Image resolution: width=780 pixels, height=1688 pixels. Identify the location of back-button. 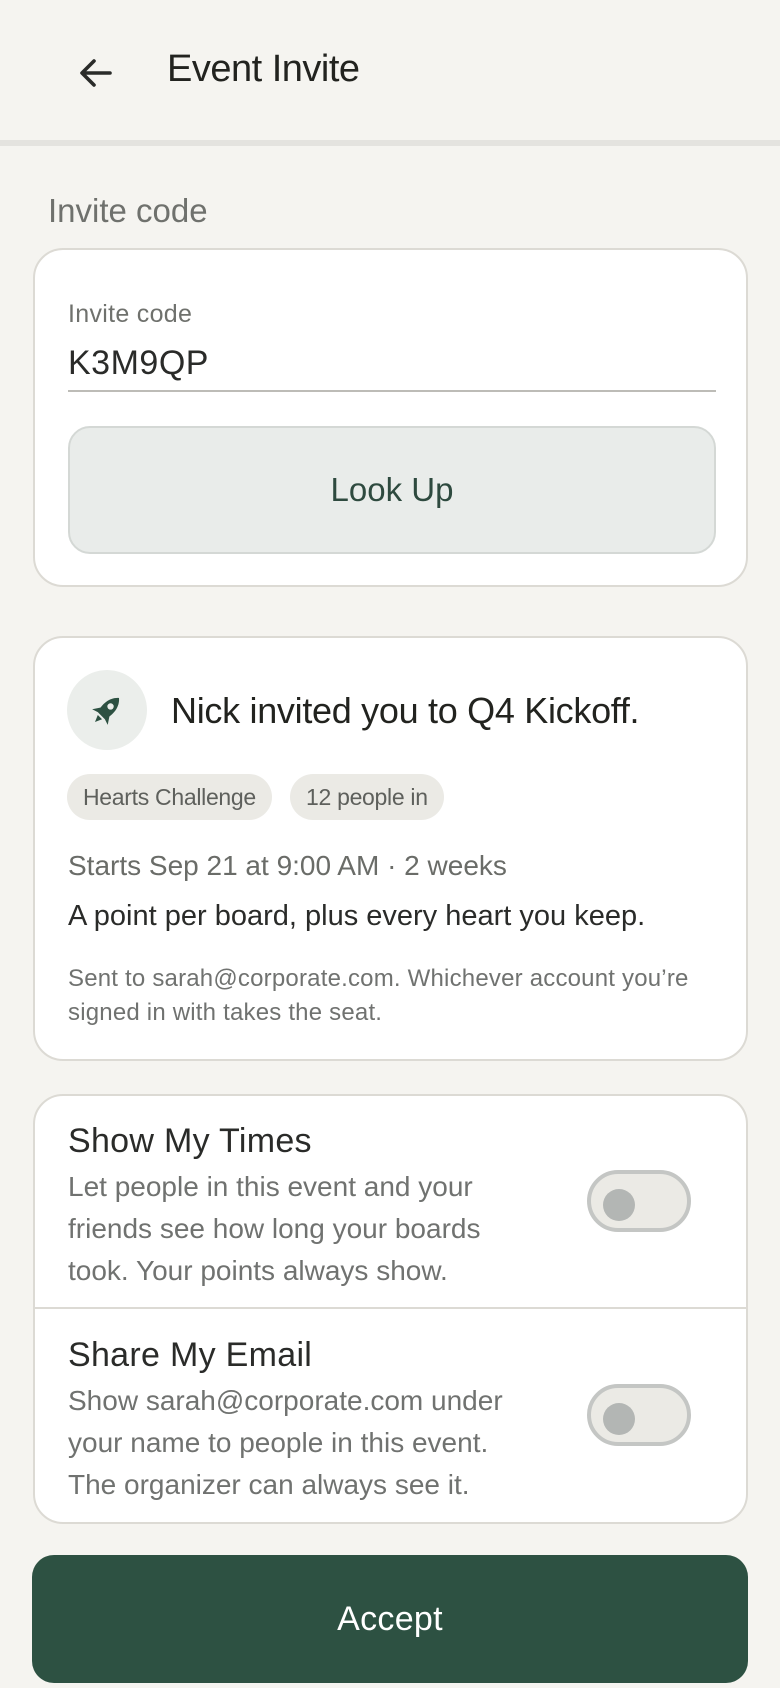
(96, 73).